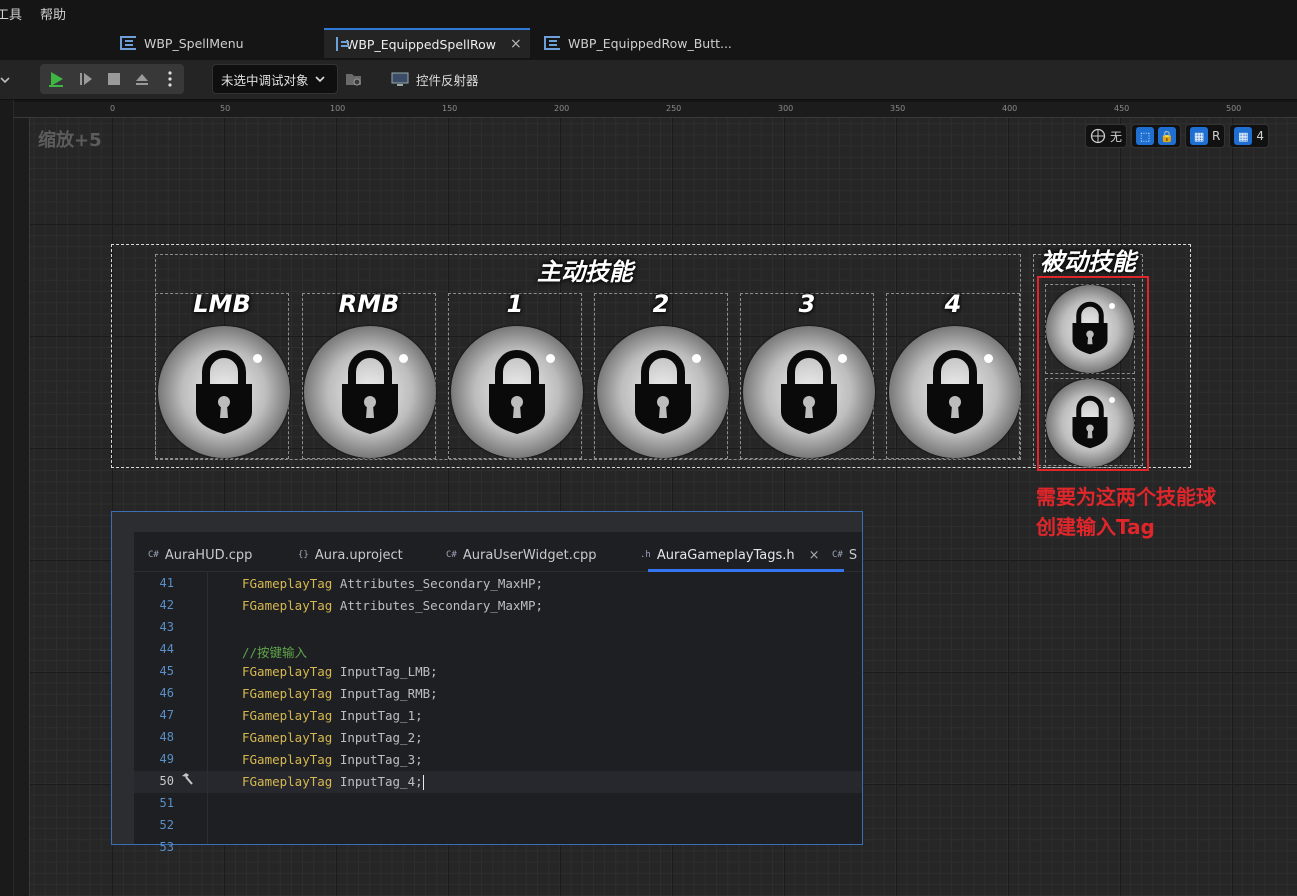 Image resolution: width=1297 pixels, height=896 pixels. I want to click on menu-help: 帮助, so click(53, 13).